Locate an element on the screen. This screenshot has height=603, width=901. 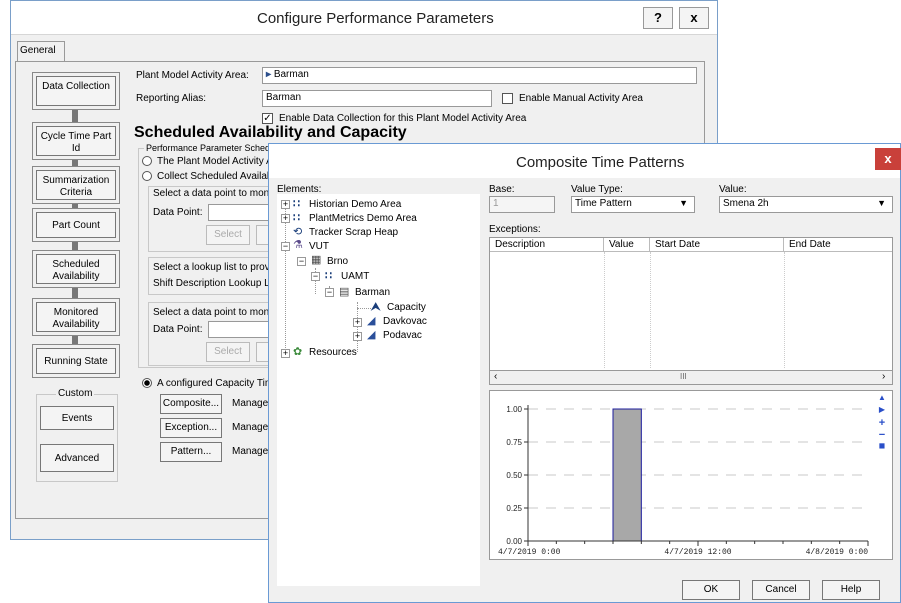
base-input: 1 is located at coordinates (522, 204).